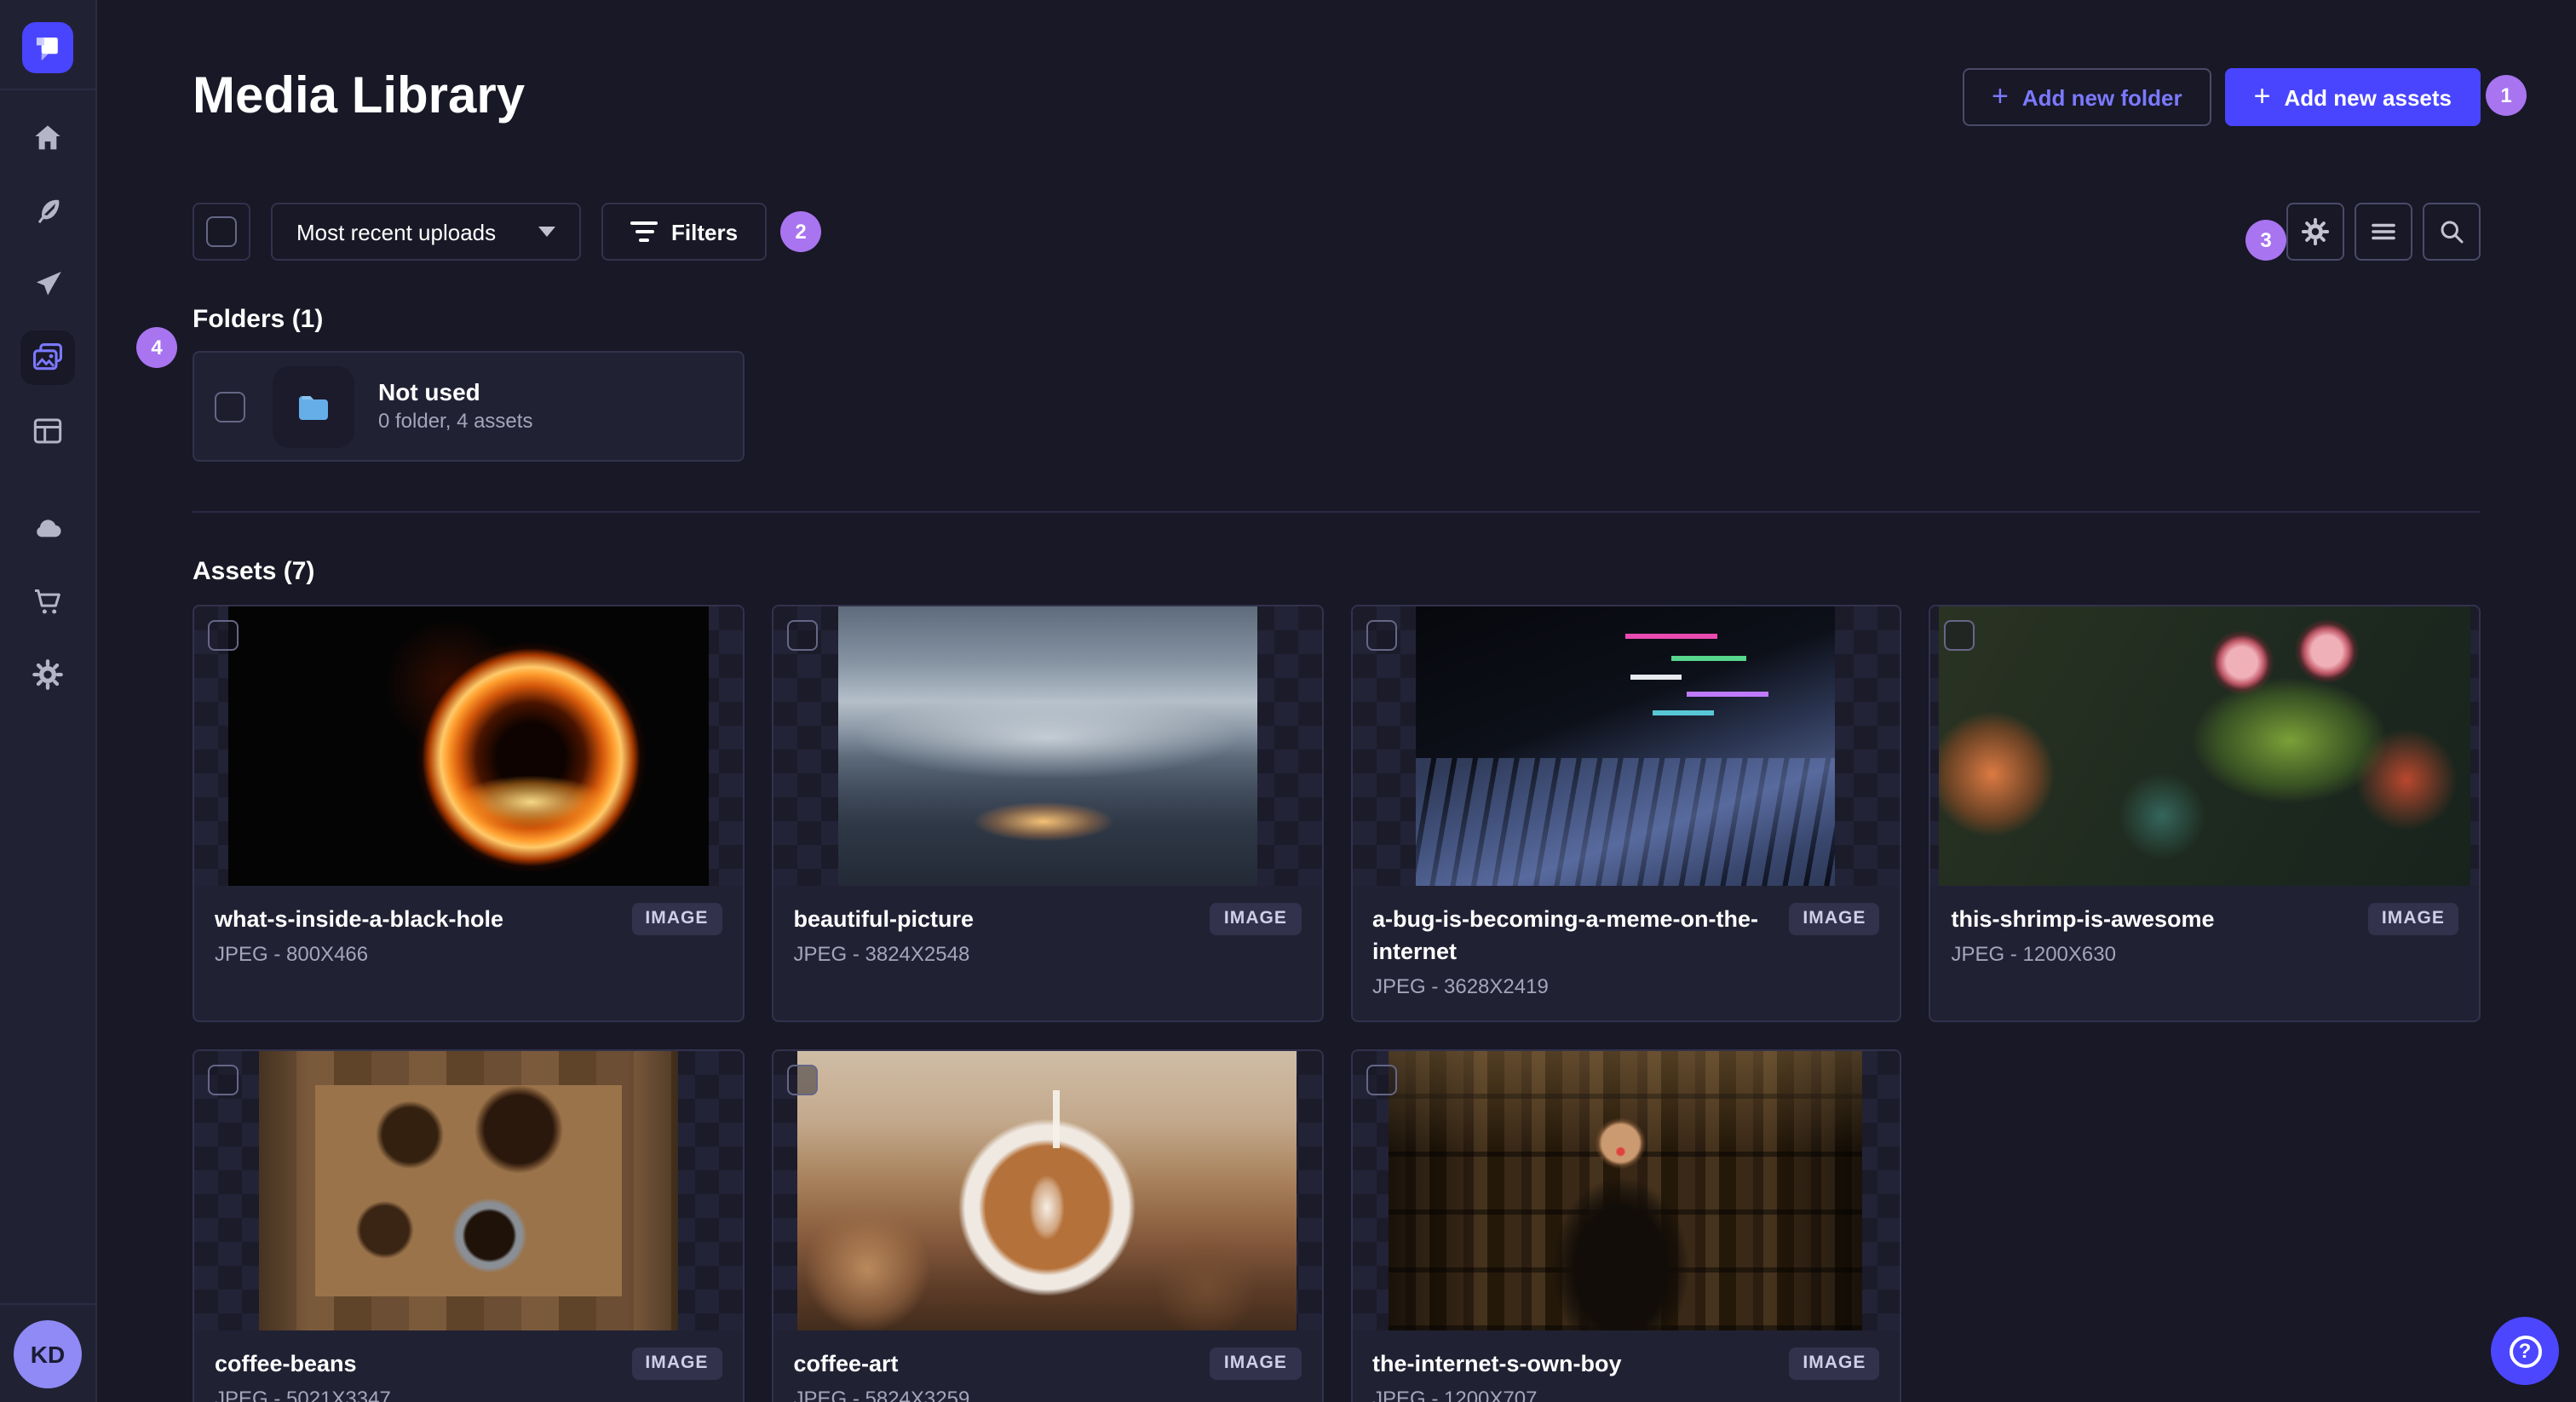 Image resolution: width=2576 pixels, height=1402 pixels. What do you see at coordinates (469, 1366) in the screenshot?
I see `asset-card-meta: coffee-beans IMAGE JPEG - 5021X3347` at bounding box center [469, 1366].